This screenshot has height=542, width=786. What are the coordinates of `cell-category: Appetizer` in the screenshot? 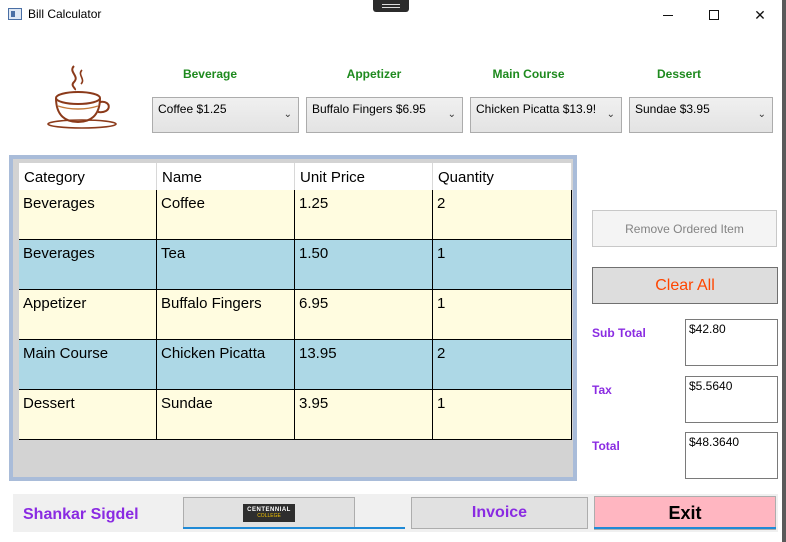 It's located at (88, 314).